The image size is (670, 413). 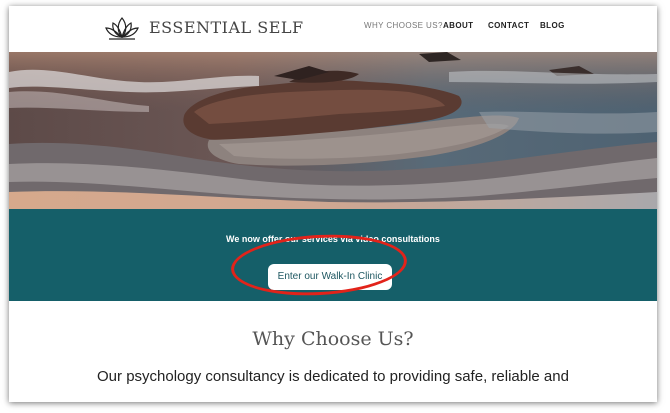 I want to click on main-nav: WHY CHOOSE US? ABOUT CONTACT BLOG, so click(x=333, y=29).